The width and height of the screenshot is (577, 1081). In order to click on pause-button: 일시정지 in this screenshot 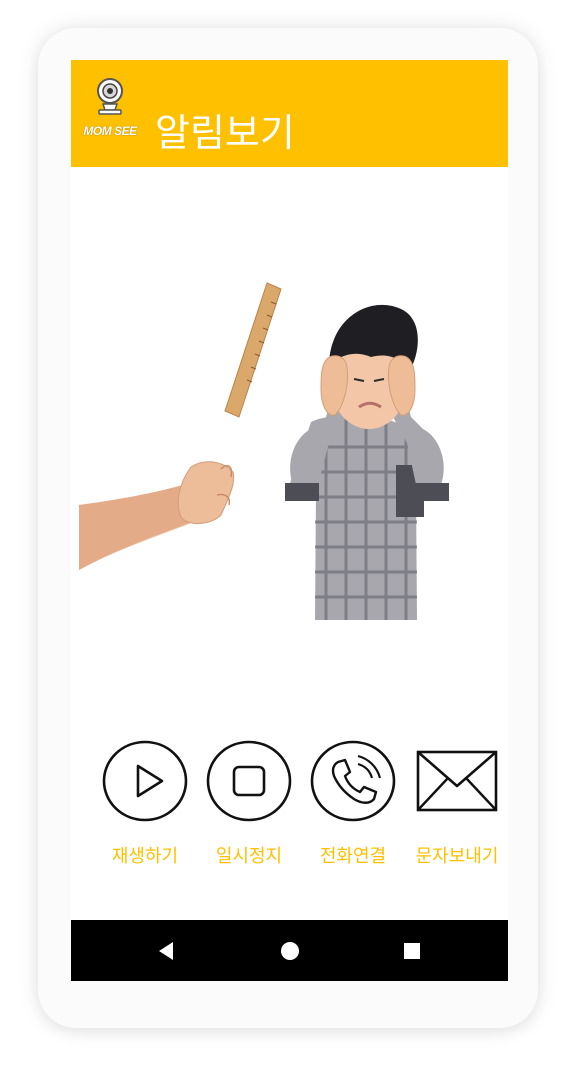, I will do `click(249, 808)`.